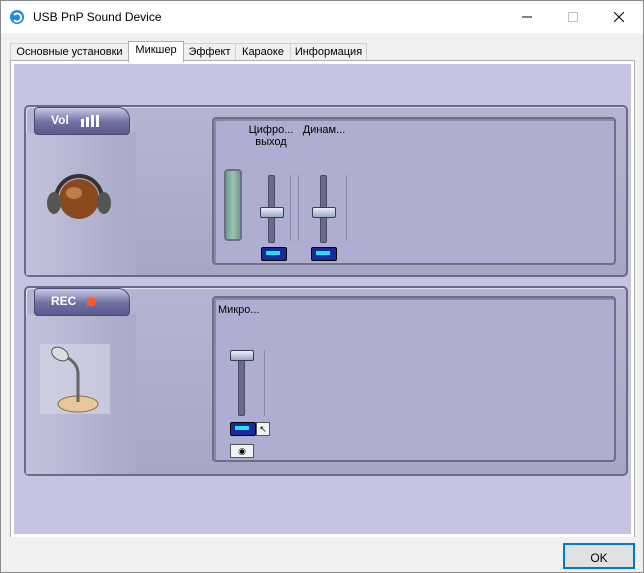 This screenshot has width=644, height=573. I want to click on microphone-mute-toggle, so click(243, 429).